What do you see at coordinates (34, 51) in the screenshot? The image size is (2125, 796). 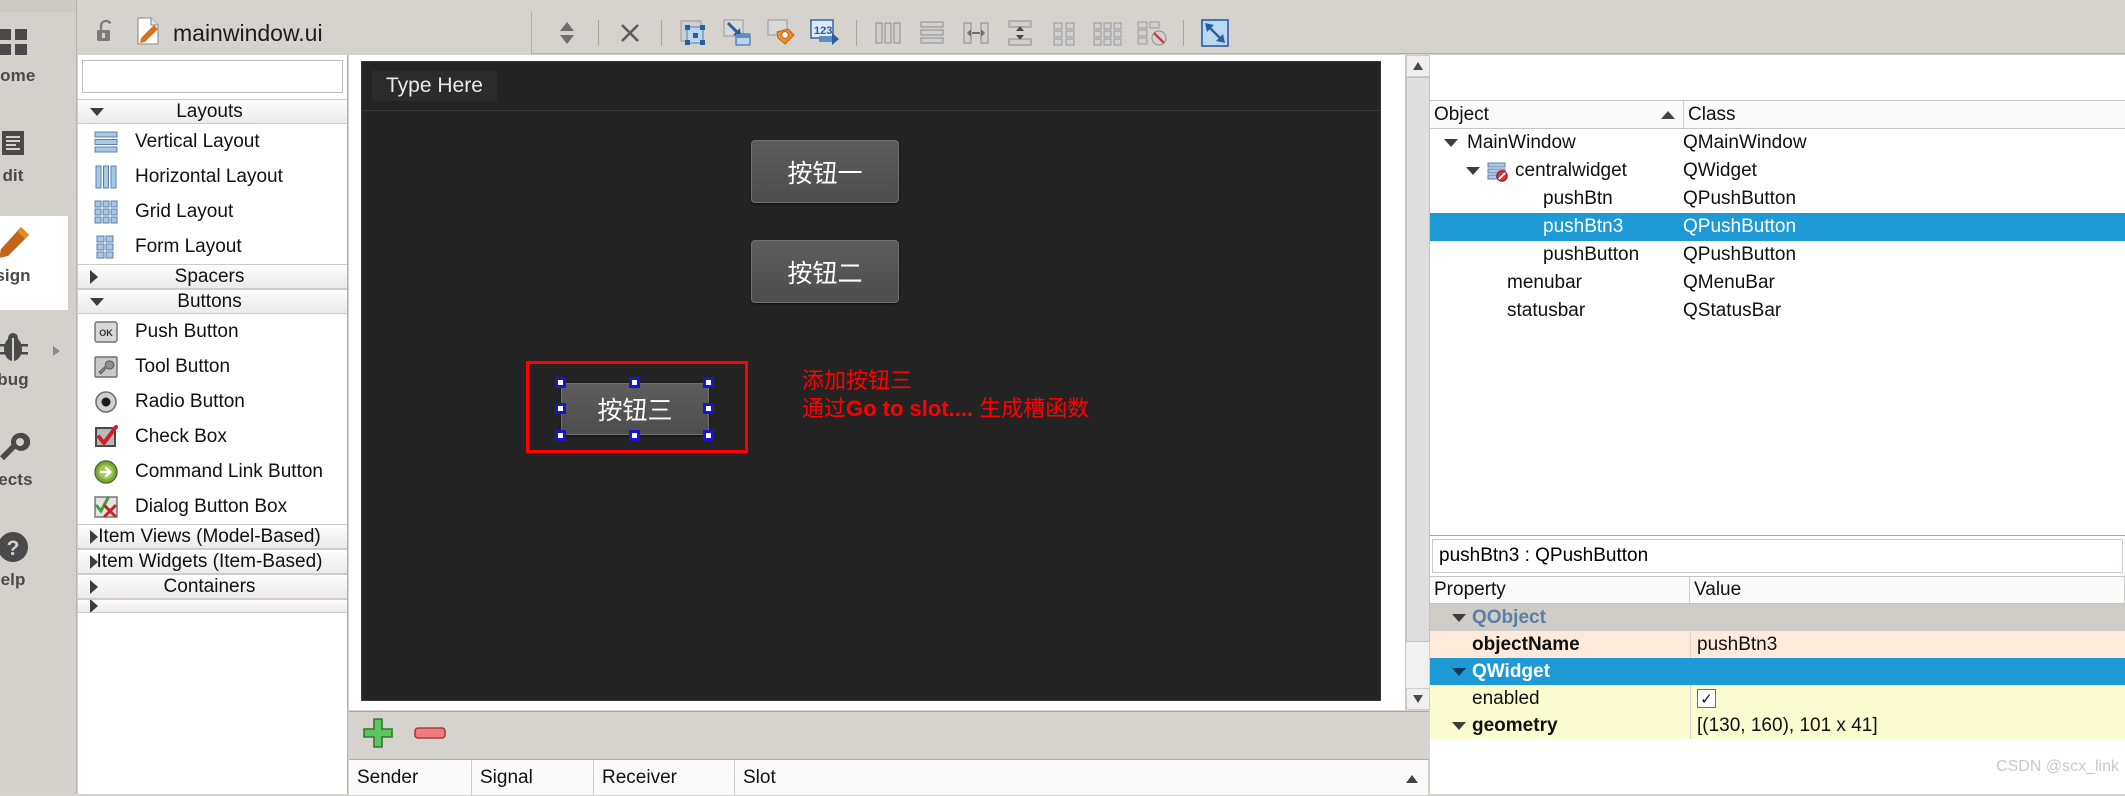 I see `mode-item-welcome: come` at bounding box center [34, 51].